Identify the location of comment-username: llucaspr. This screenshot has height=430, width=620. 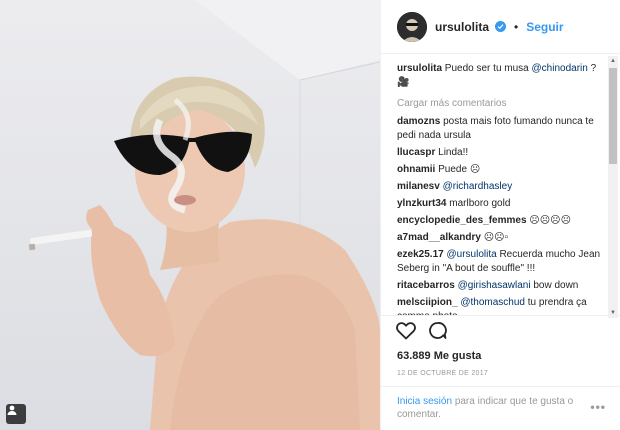
(416, 152).